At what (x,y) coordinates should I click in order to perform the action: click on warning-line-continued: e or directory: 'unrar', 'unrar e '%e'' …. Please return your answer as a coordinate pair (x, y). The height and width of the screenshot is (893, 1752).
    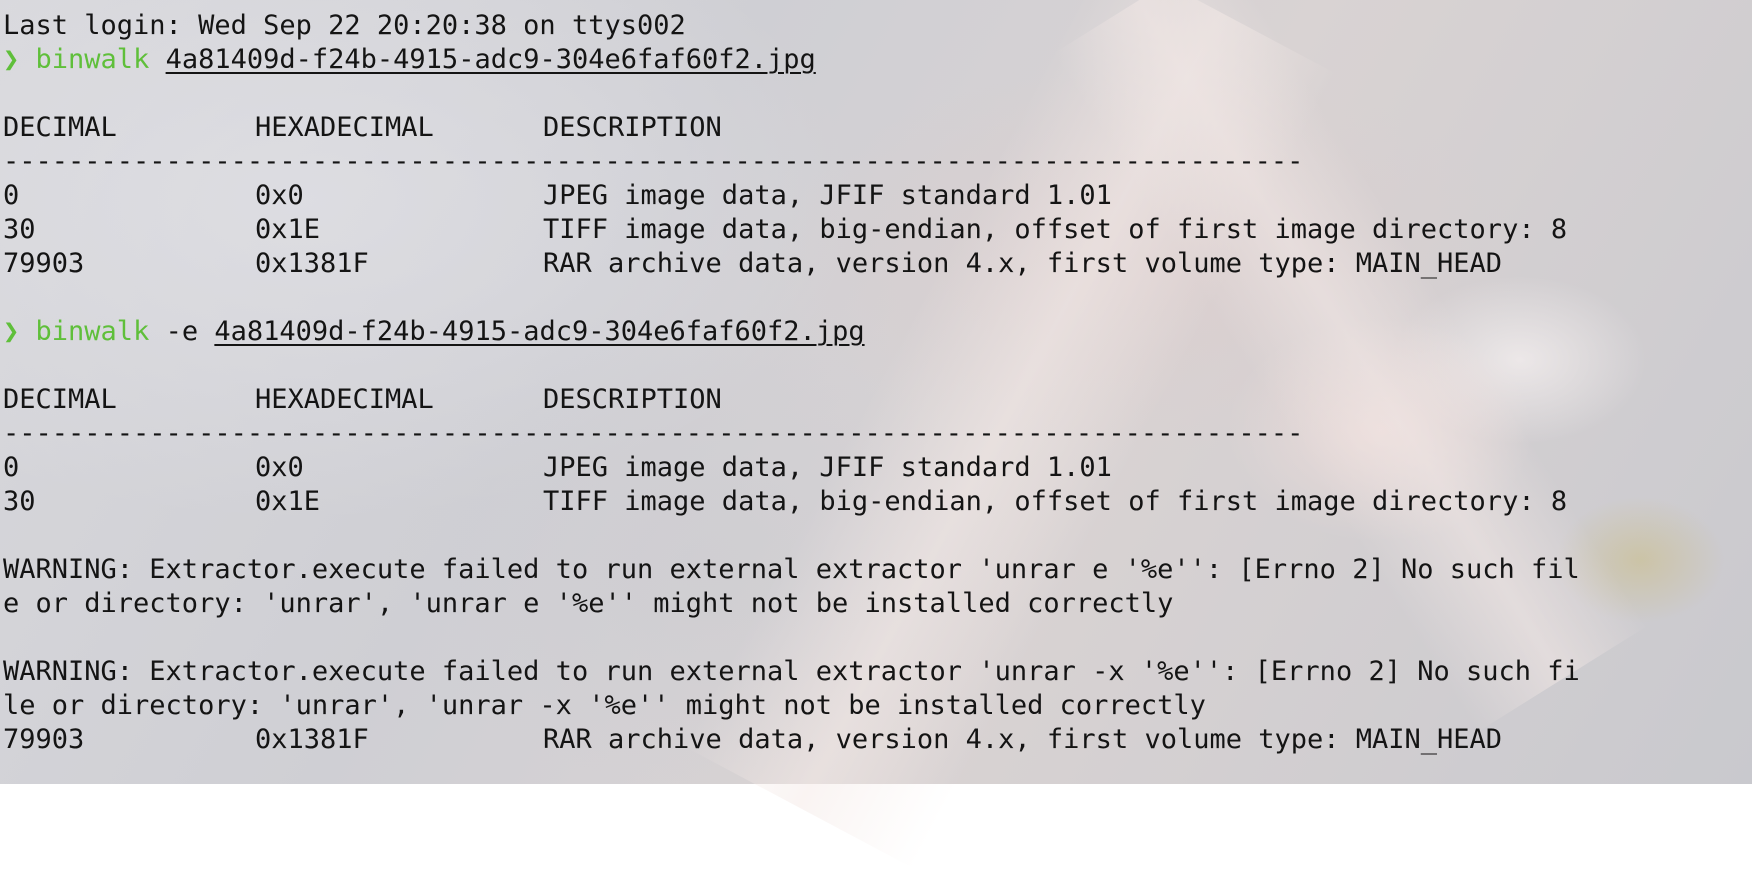
    Looking at the image, I should click on (588, 603).